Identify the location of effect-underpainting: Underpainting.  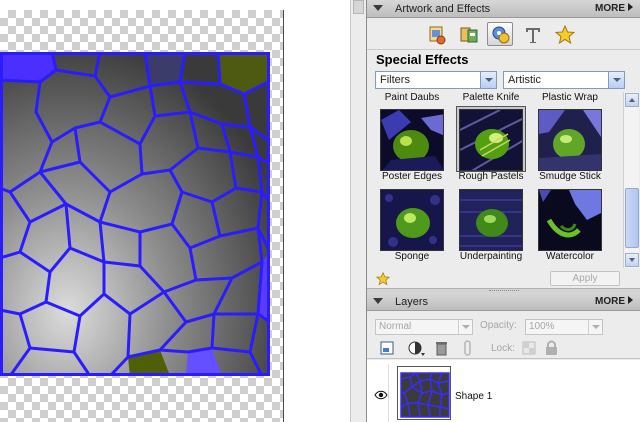
(491, 225).